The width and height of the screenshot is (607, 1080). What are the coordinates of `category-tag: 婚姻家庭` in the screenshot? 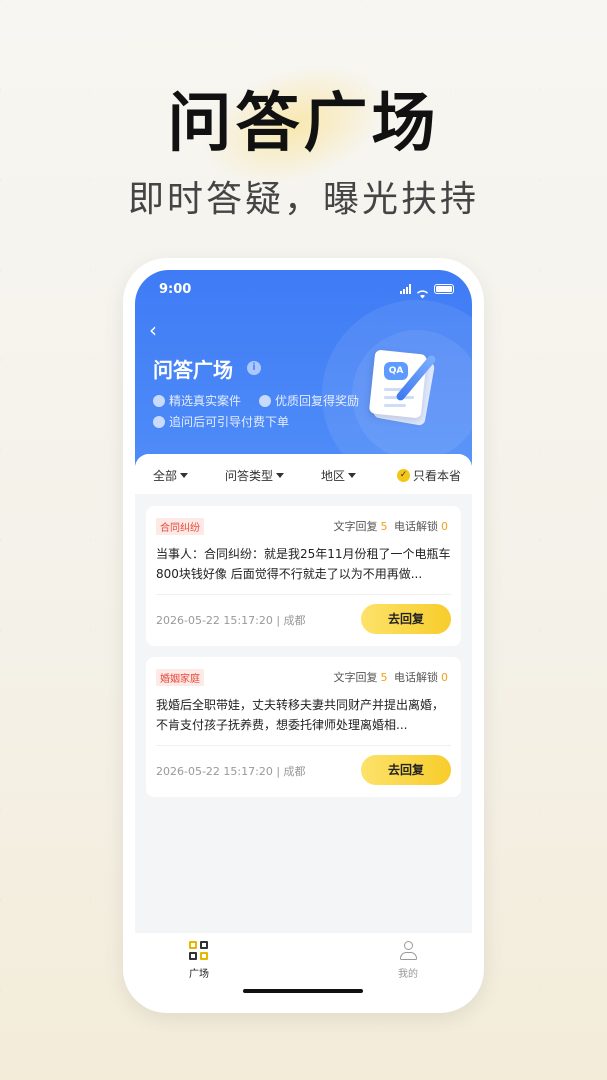 It's located at (180, 677).